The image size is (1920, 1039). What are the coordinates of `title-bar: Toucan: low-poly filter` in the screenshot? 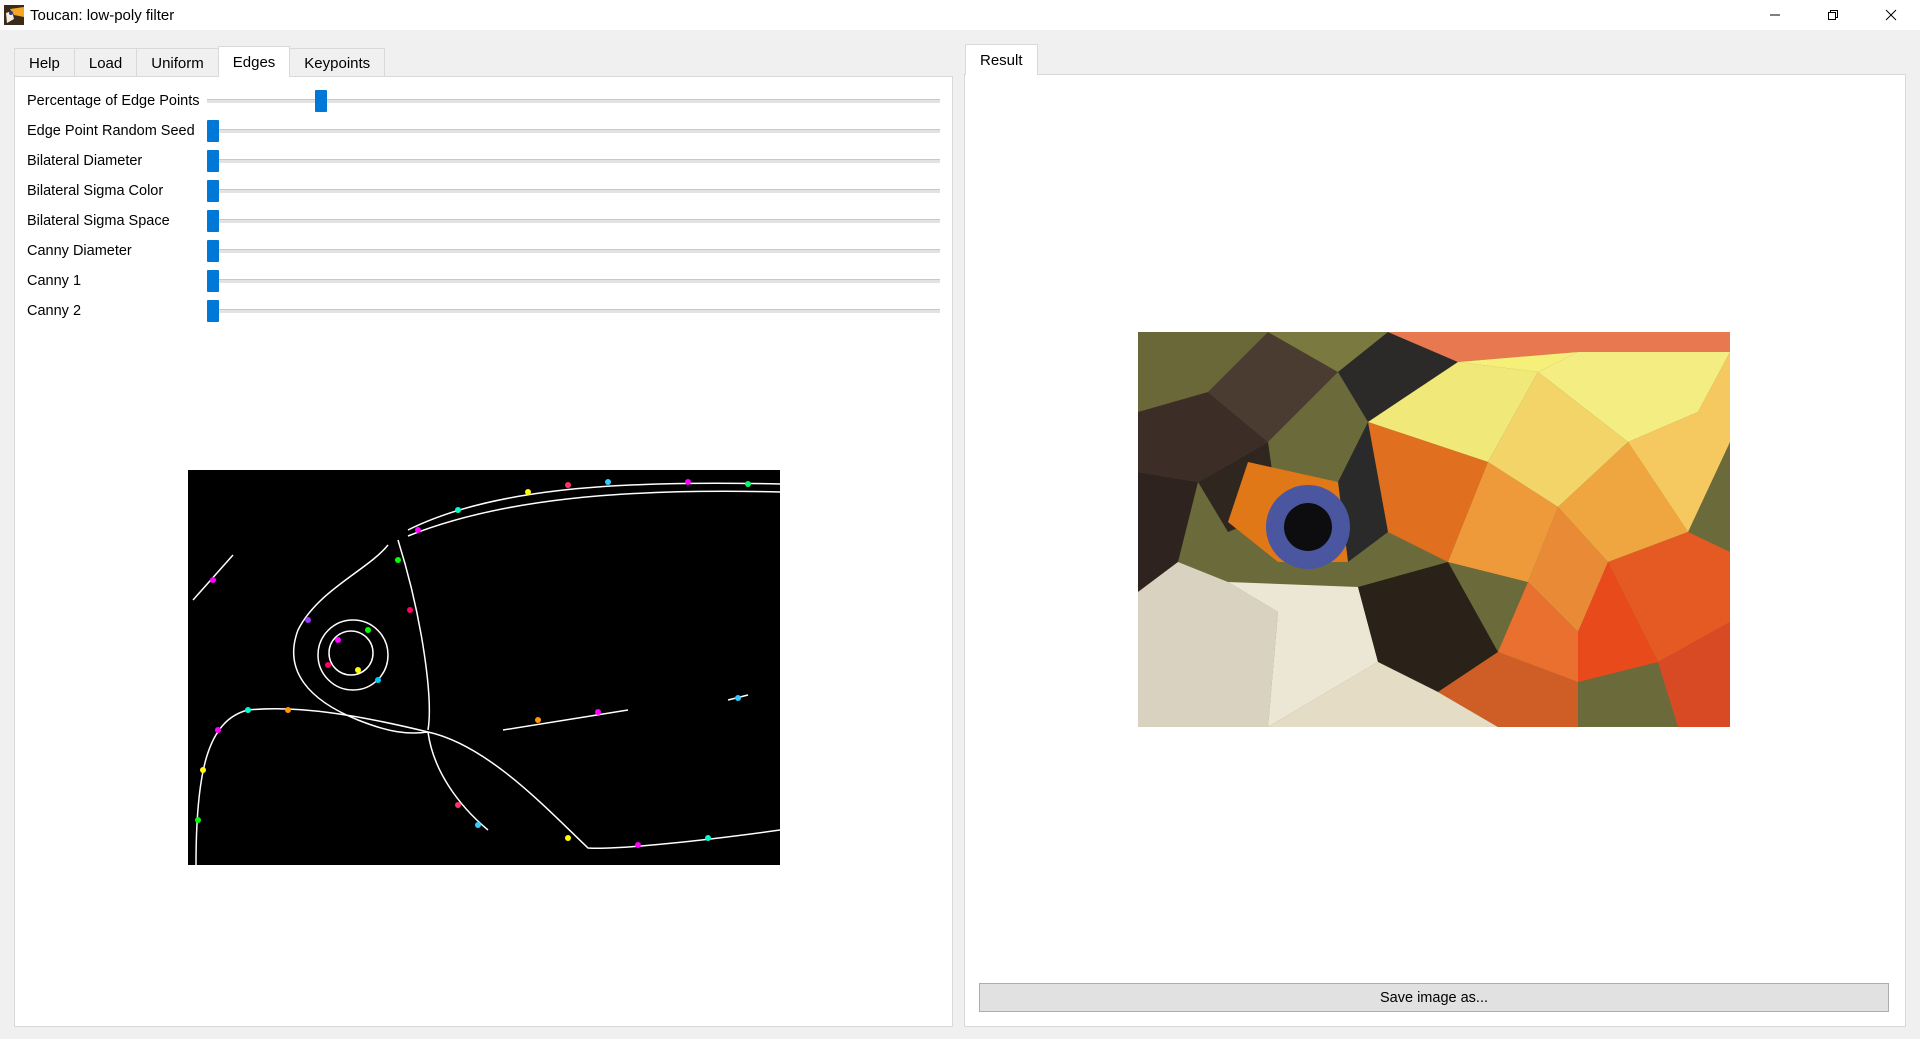 It's located at (960, 15).